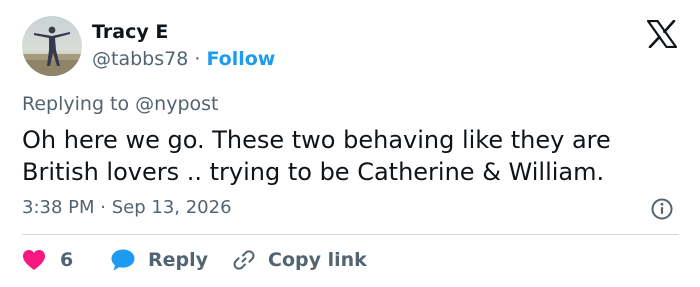 This screenshot has height=287, width=700. I want to click on link-icon, so click(244, 260).